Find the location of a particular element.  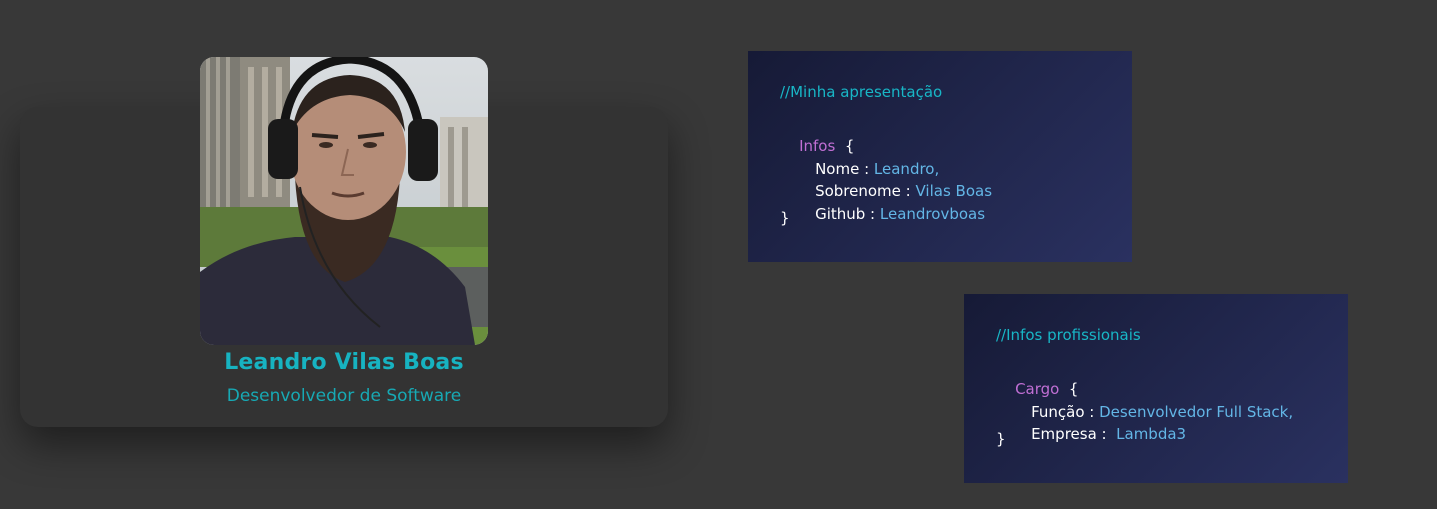

profile-name: Leandro Vilas Boas is located at coordinates (344, 362).